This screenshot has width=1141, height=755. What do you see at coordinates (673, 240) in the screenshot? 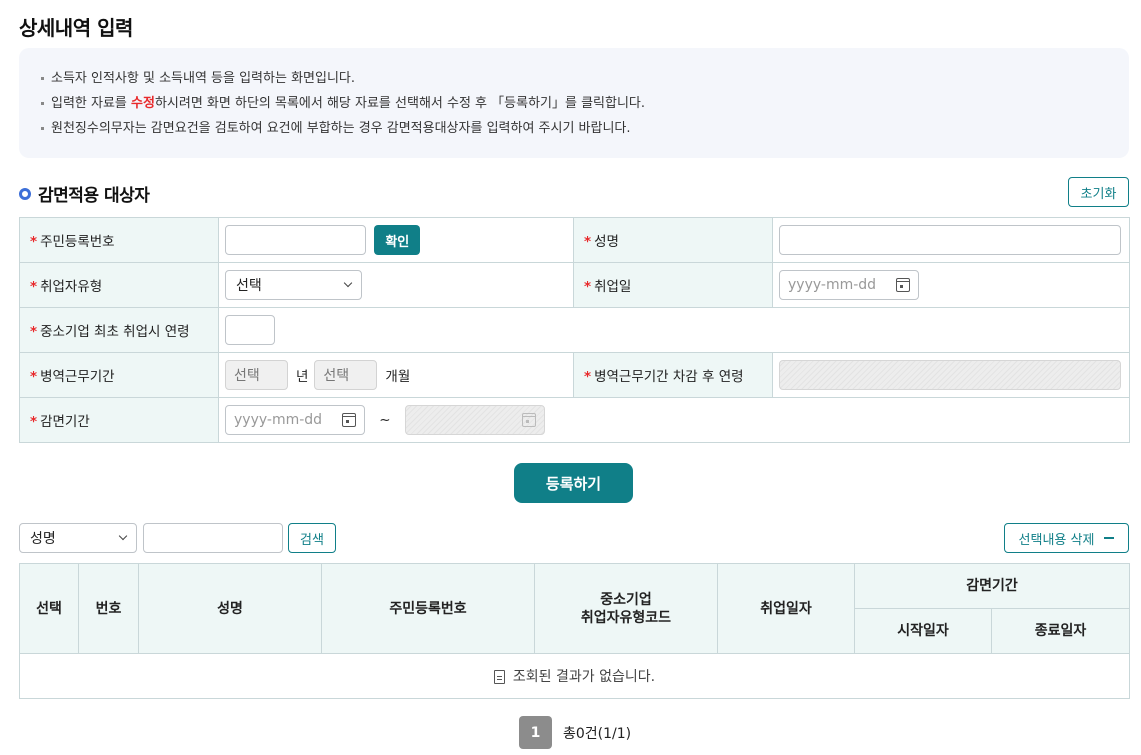
I see `name-label: * 성명` at bounding box center [673, 240].